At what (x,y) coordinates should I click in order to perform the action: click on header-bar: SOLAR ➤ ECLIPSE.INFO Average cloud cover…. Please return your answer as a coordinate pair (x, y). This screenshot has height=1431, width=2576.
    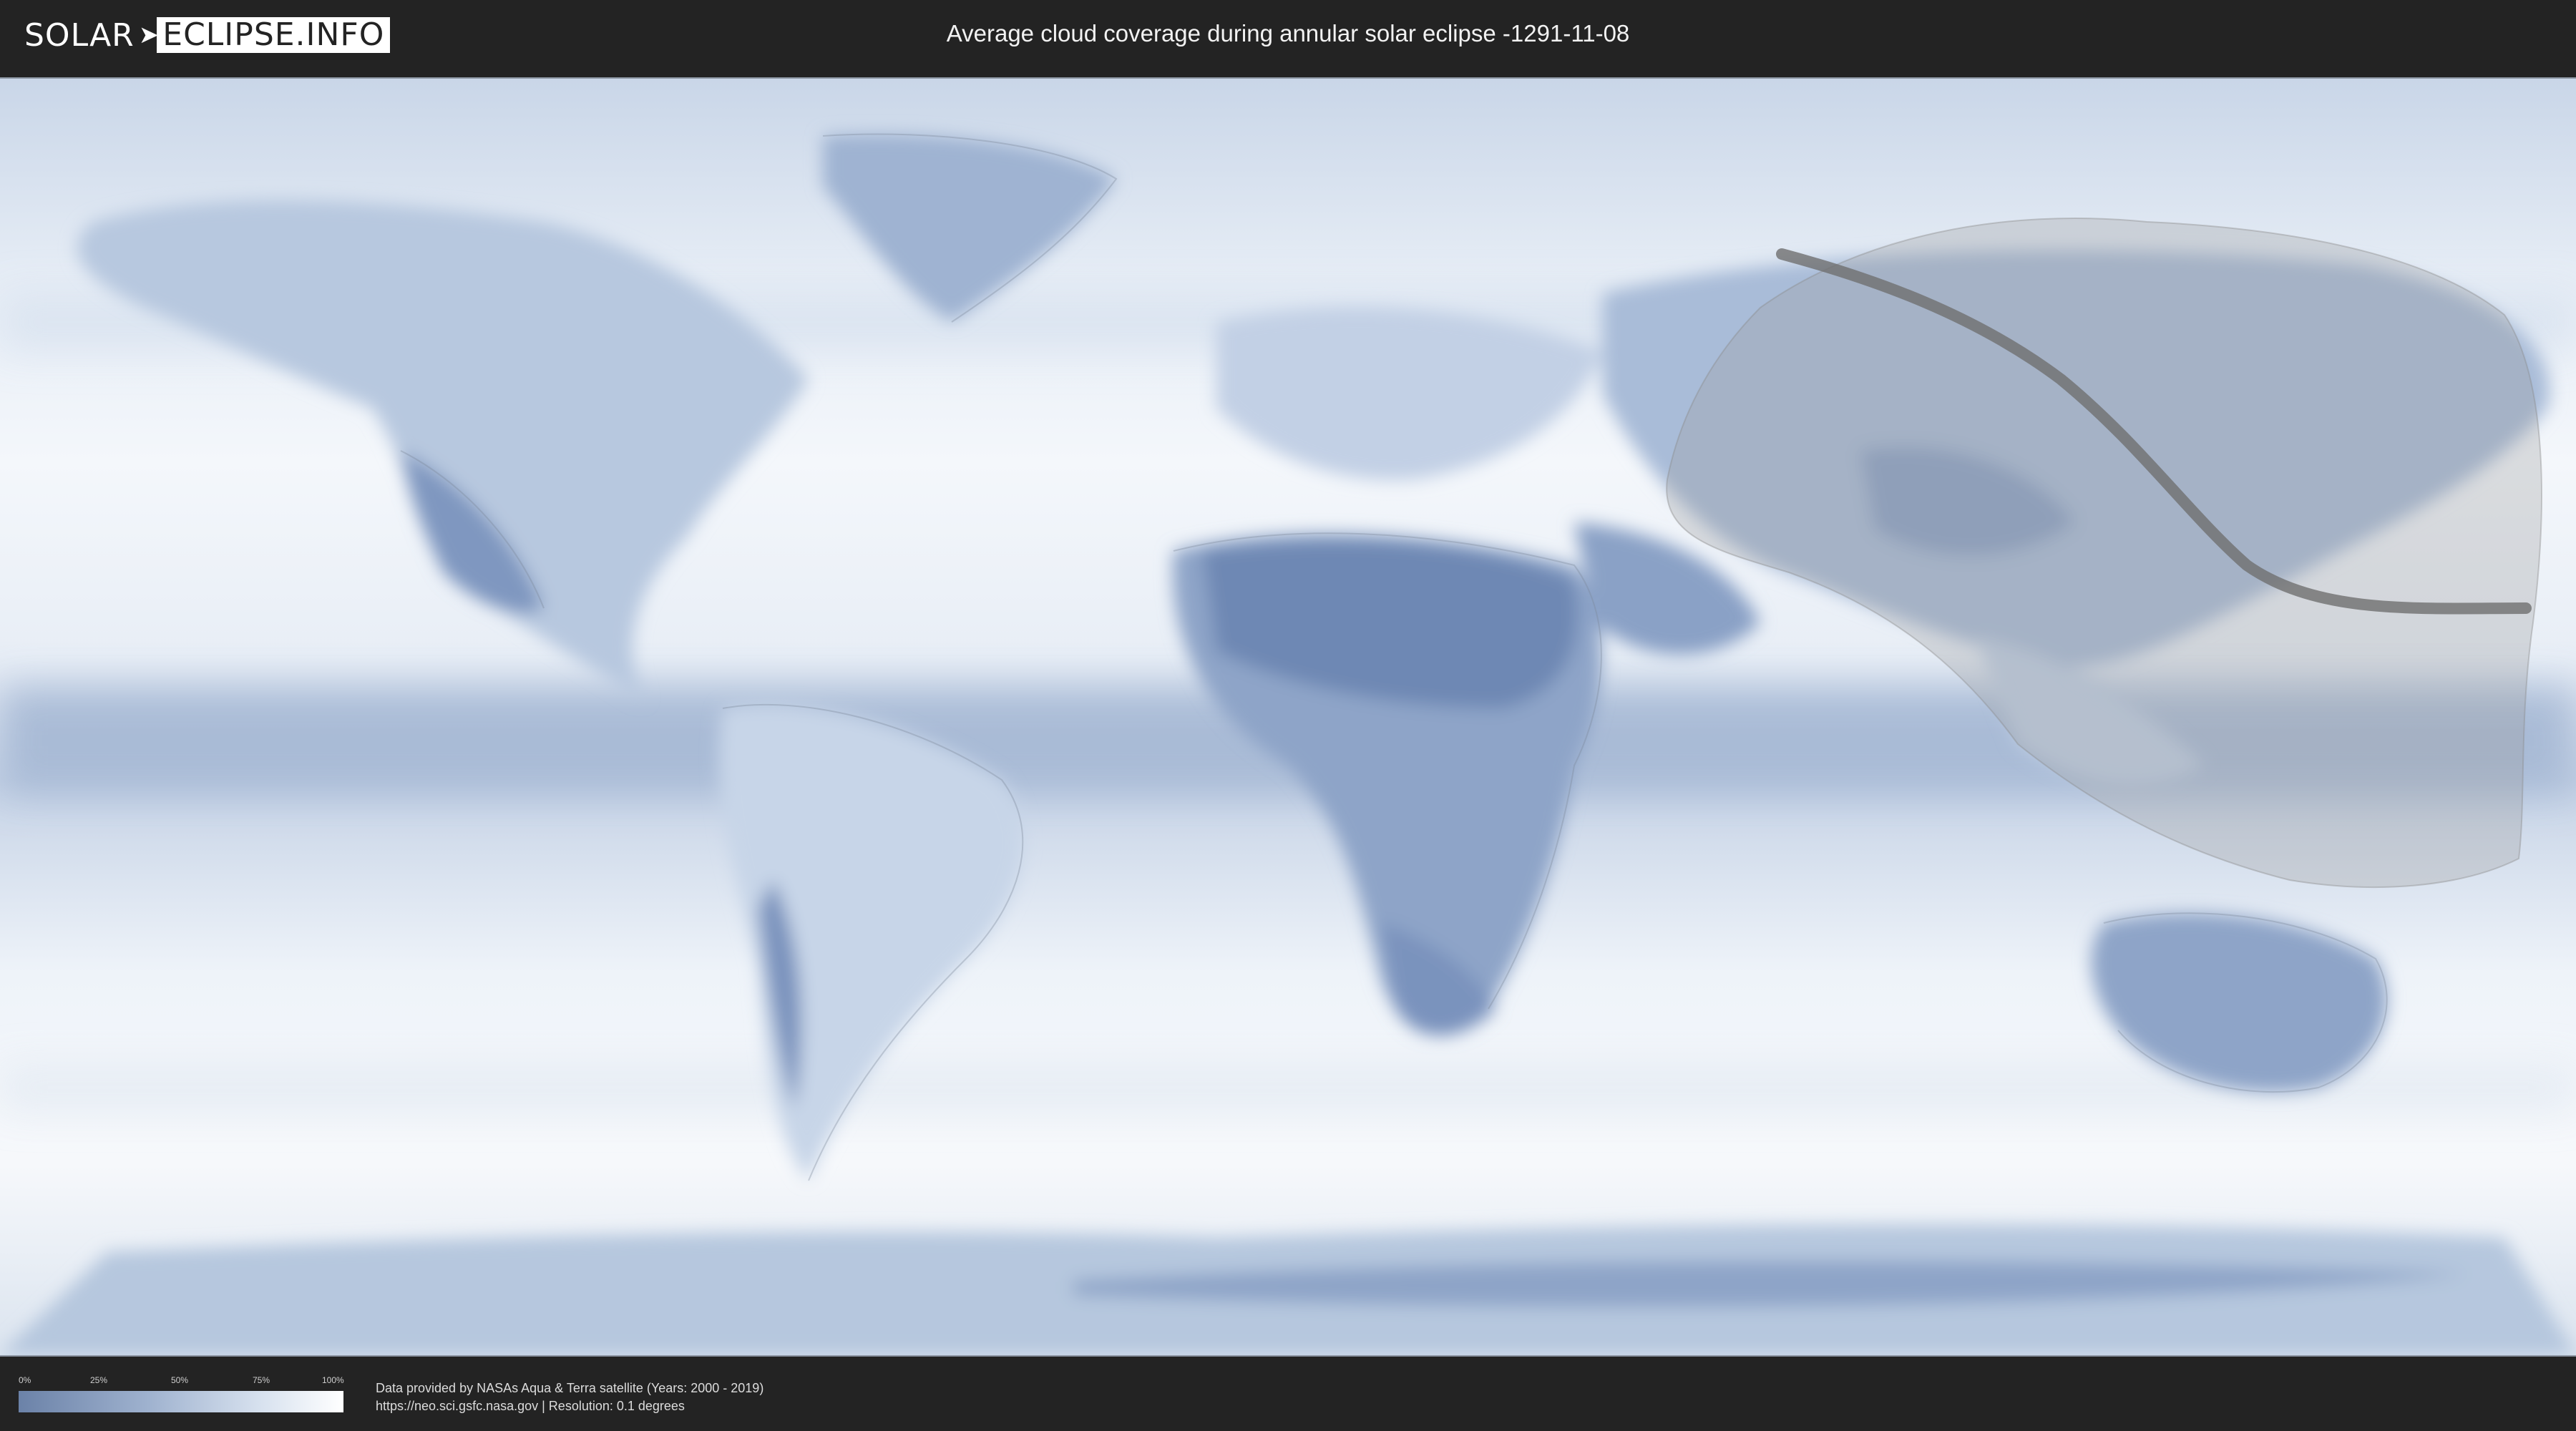
    Looking at the image, I should click on (1288, 36).